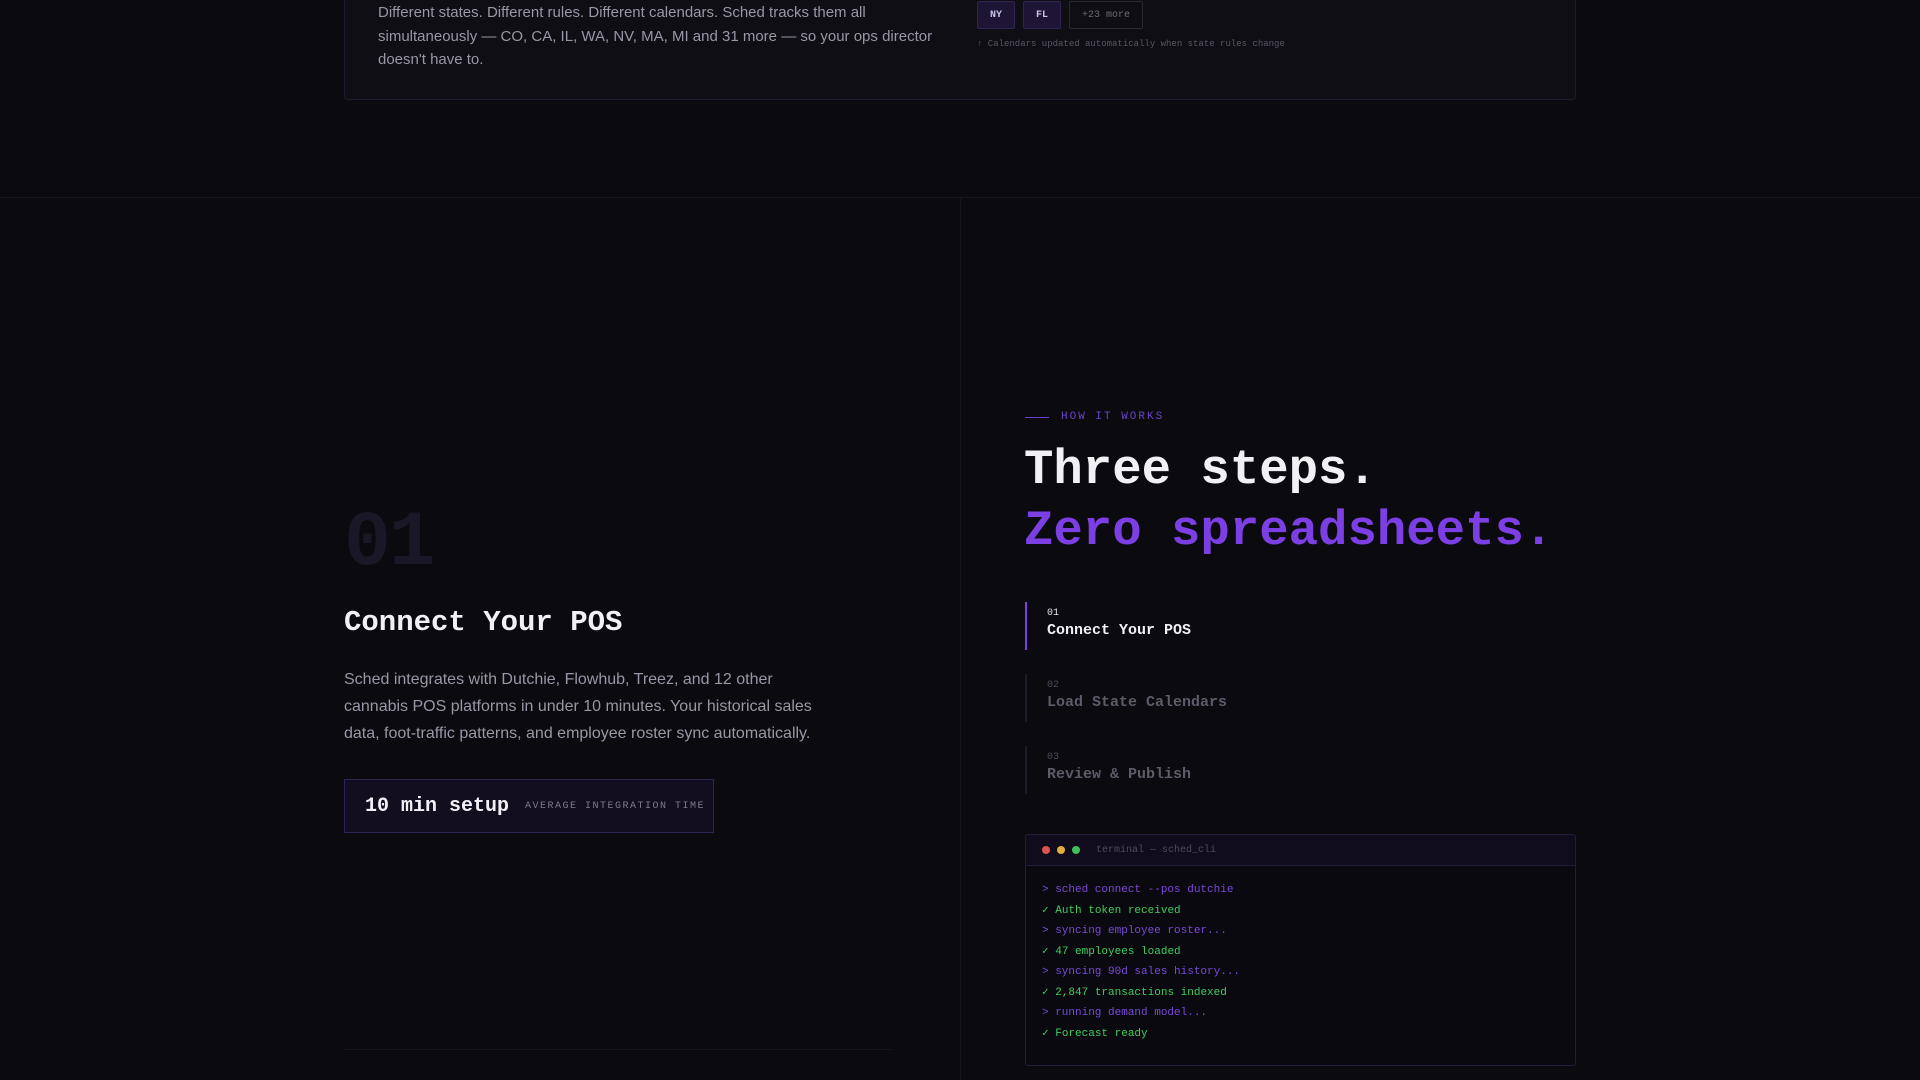 This screenshot has width=1920, height=1080. I want to click on setup-stat-value: 10 min setup, so click(437, 806).